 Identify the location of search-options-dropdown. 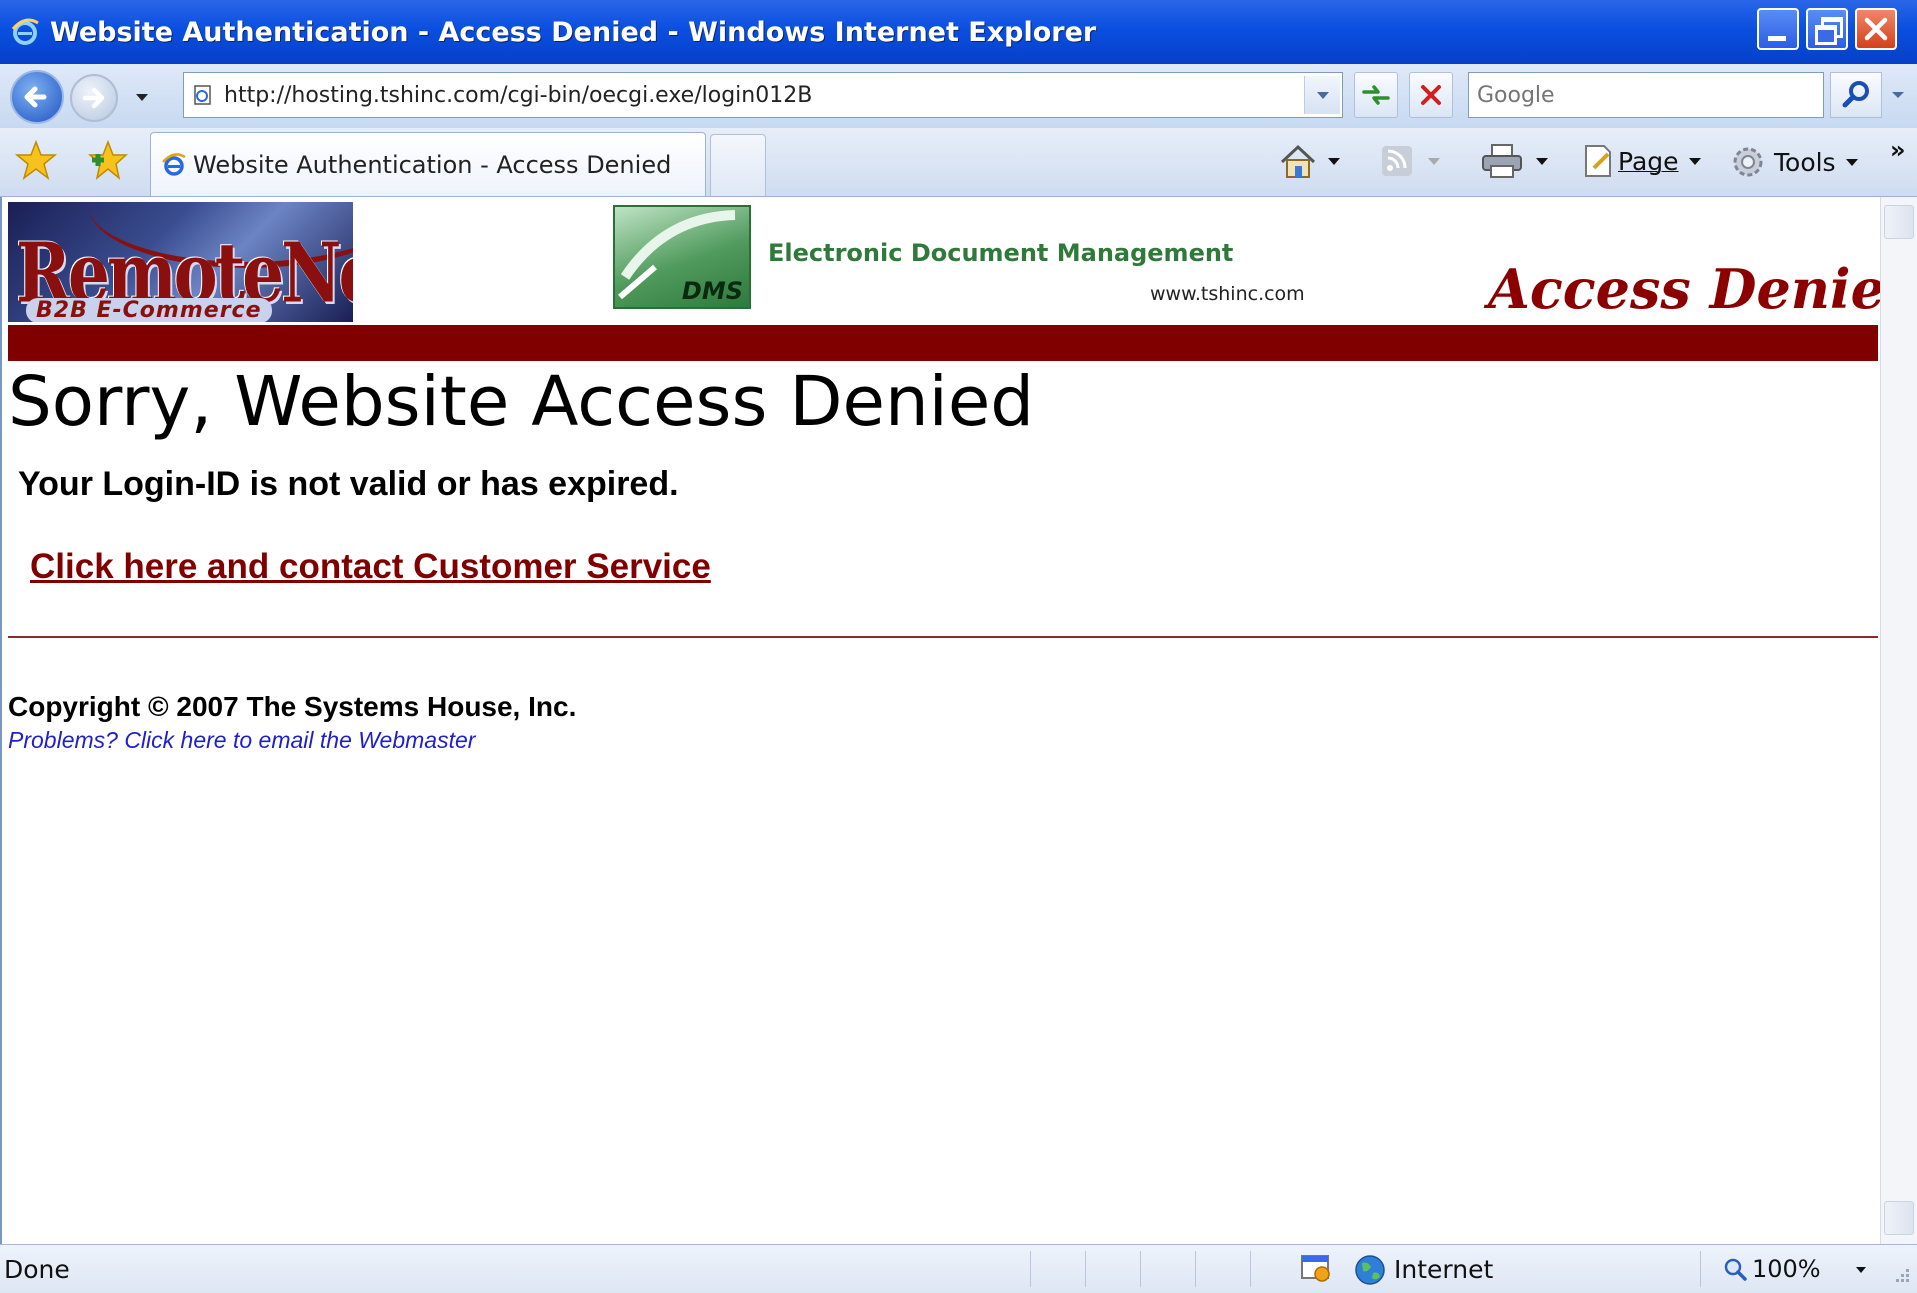
(1898, 95).